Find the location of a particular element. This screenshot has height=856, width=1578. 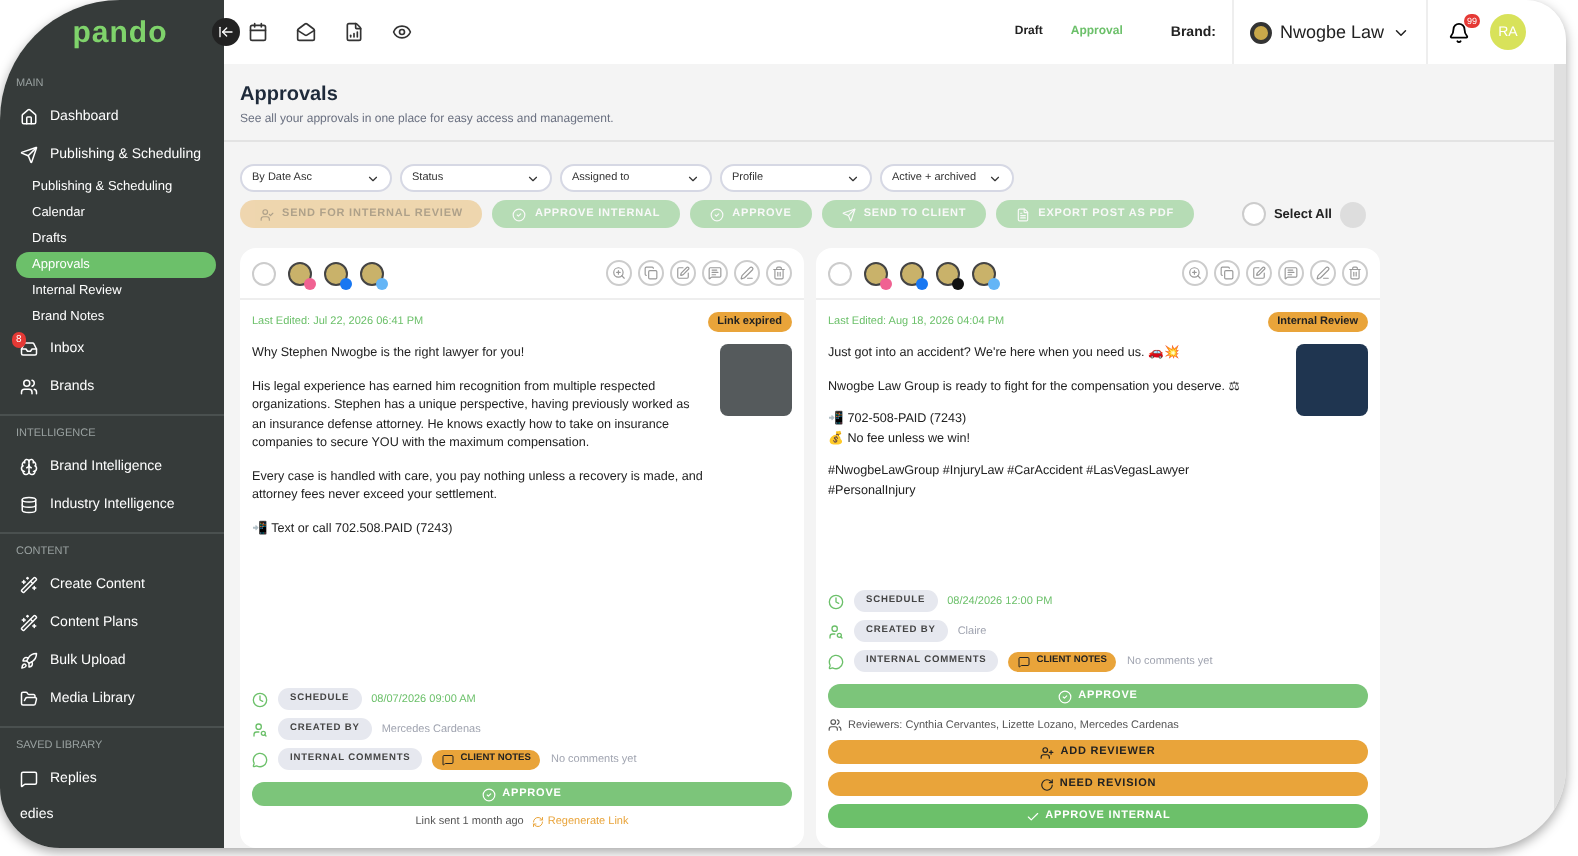

brand-logo is located at coordinates (1260, 32).